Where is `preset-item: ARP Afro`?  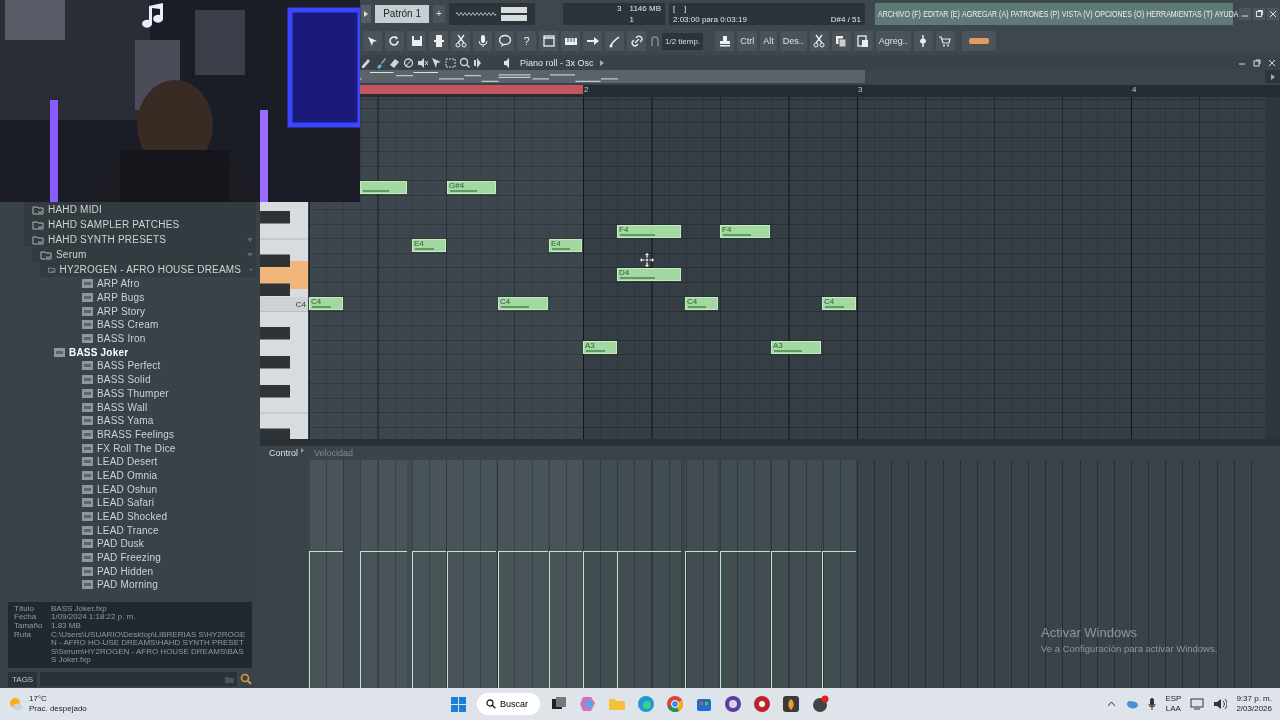
preset-item: ARP Afro is located at coordinates (154, 284).